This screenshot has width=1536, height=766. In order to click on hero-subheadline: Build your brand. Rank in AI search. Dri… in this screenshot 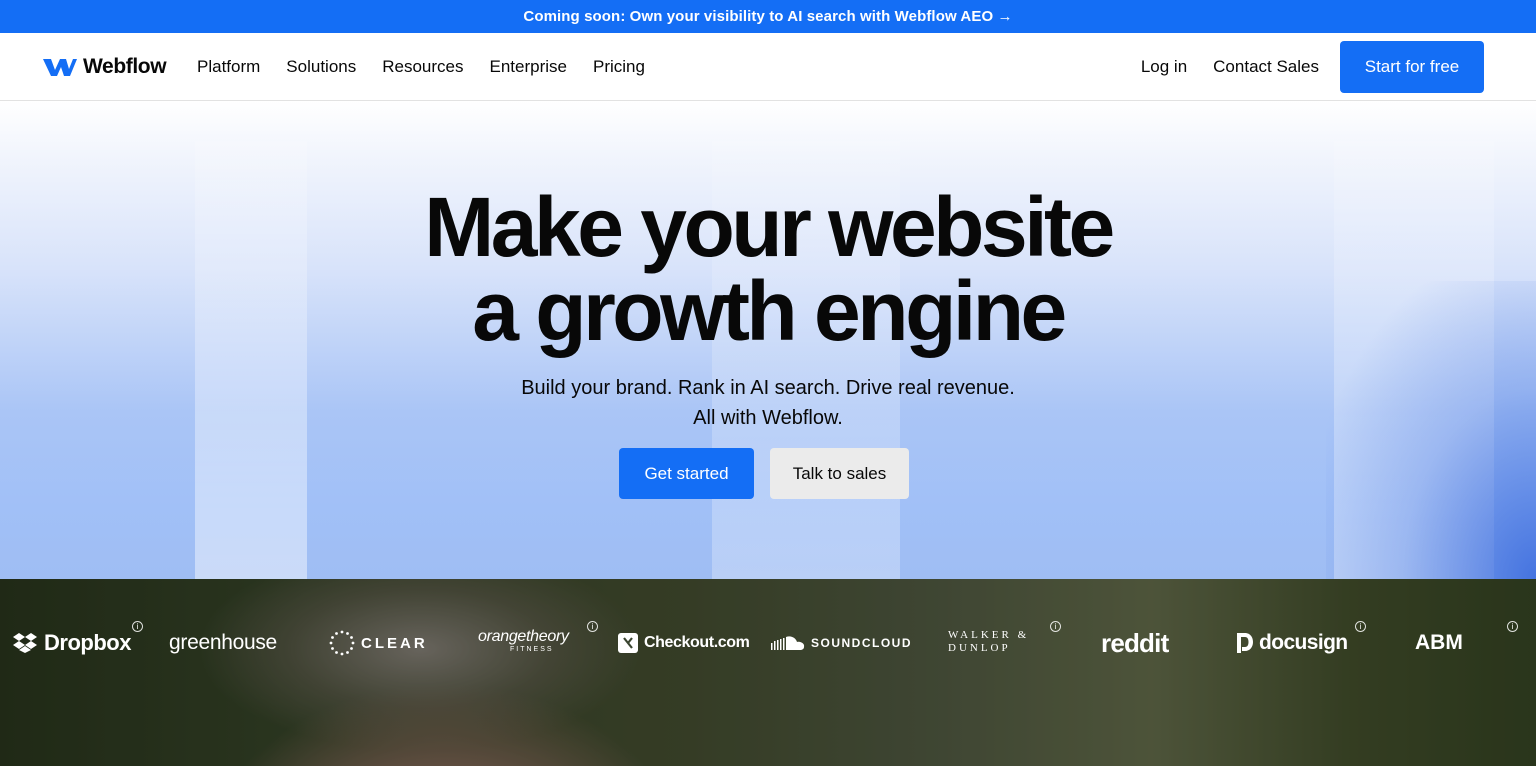, I will do `click(768, 403)`.